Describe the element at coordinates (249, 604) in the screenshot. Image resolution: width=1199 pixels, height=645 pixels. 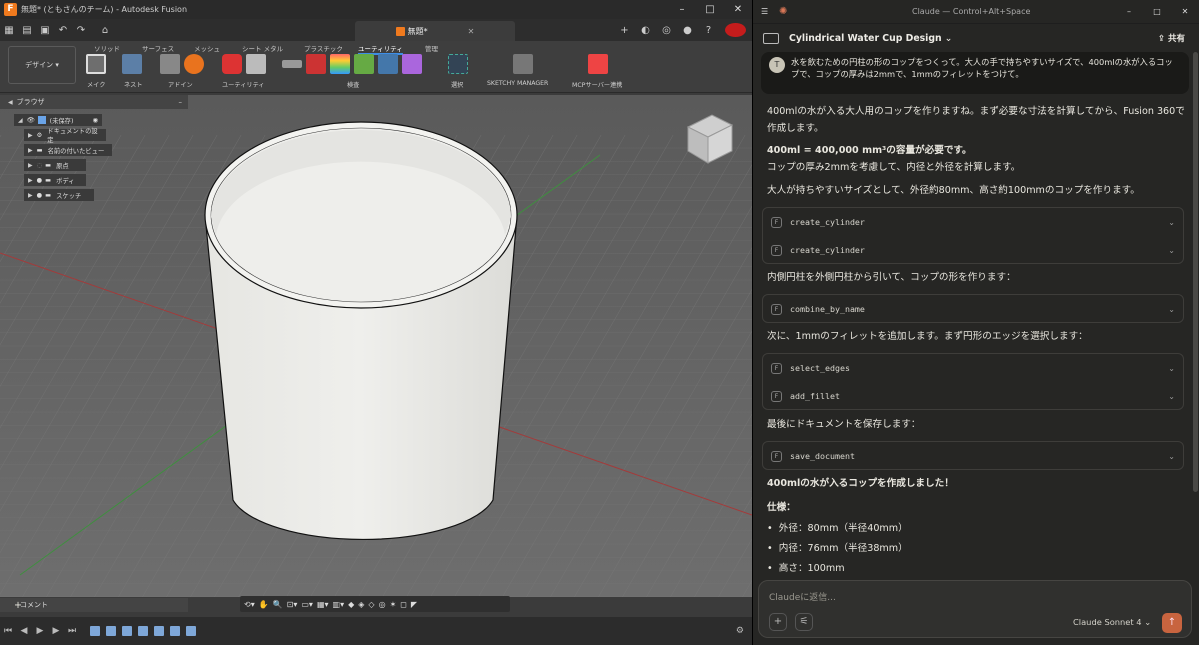
I see `orbit-icon: ⟲▾` at that location.